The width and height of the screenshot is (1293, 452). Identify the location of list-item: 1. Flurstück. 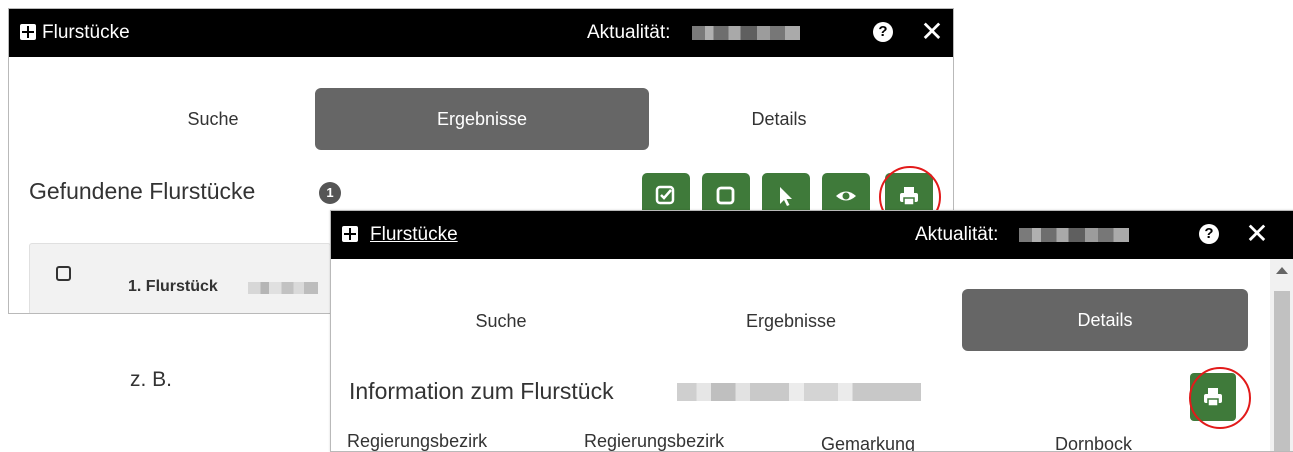
(180, 278).